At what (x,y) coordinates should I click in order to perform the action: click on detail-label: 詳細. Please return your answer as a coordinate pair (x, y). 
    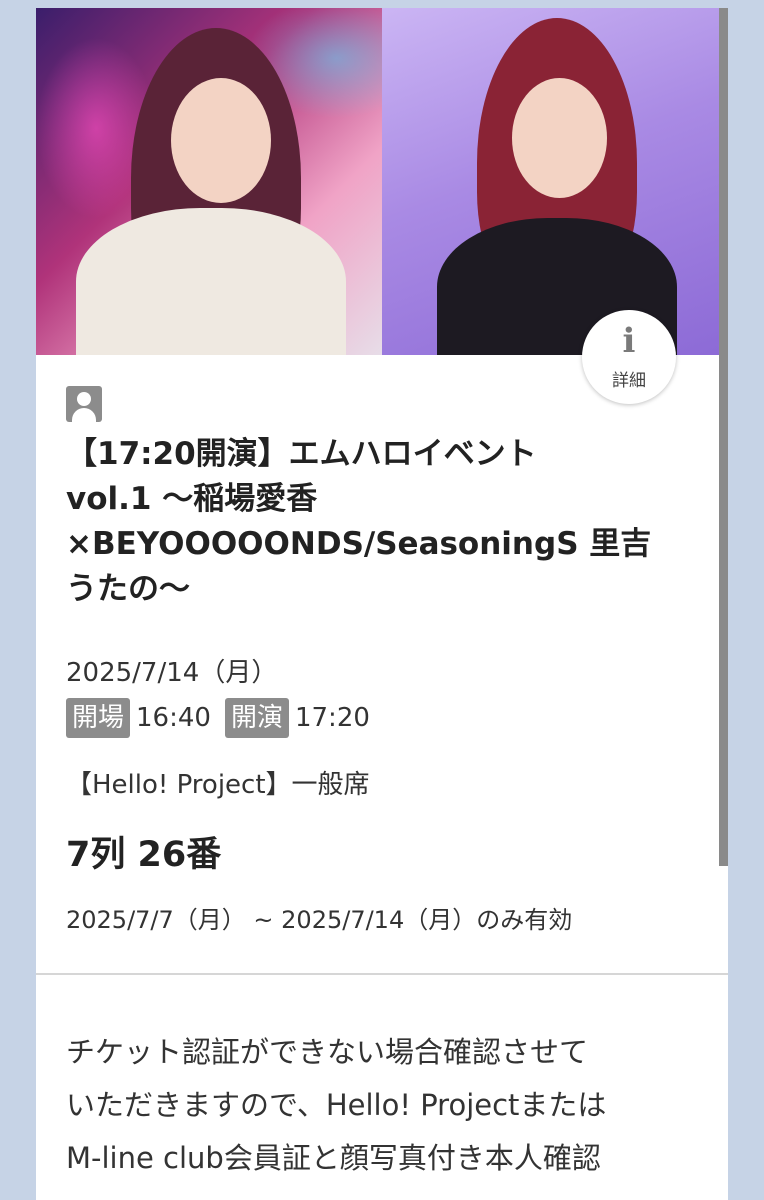
    Looking at the image, I should click on (629, 381).